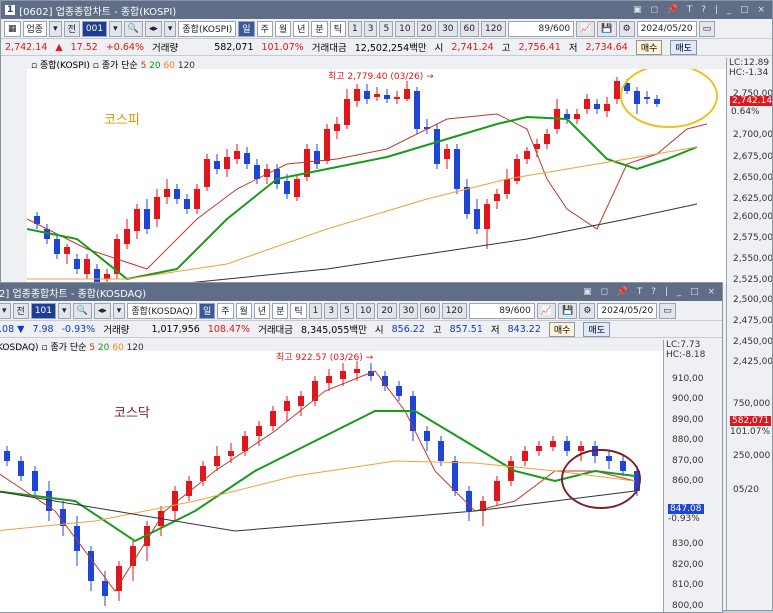  What do you see at coordinates (752, 404) in the screenshot?
I see `vol-axis-tick: 750,000` at bounding box center [752, 404].